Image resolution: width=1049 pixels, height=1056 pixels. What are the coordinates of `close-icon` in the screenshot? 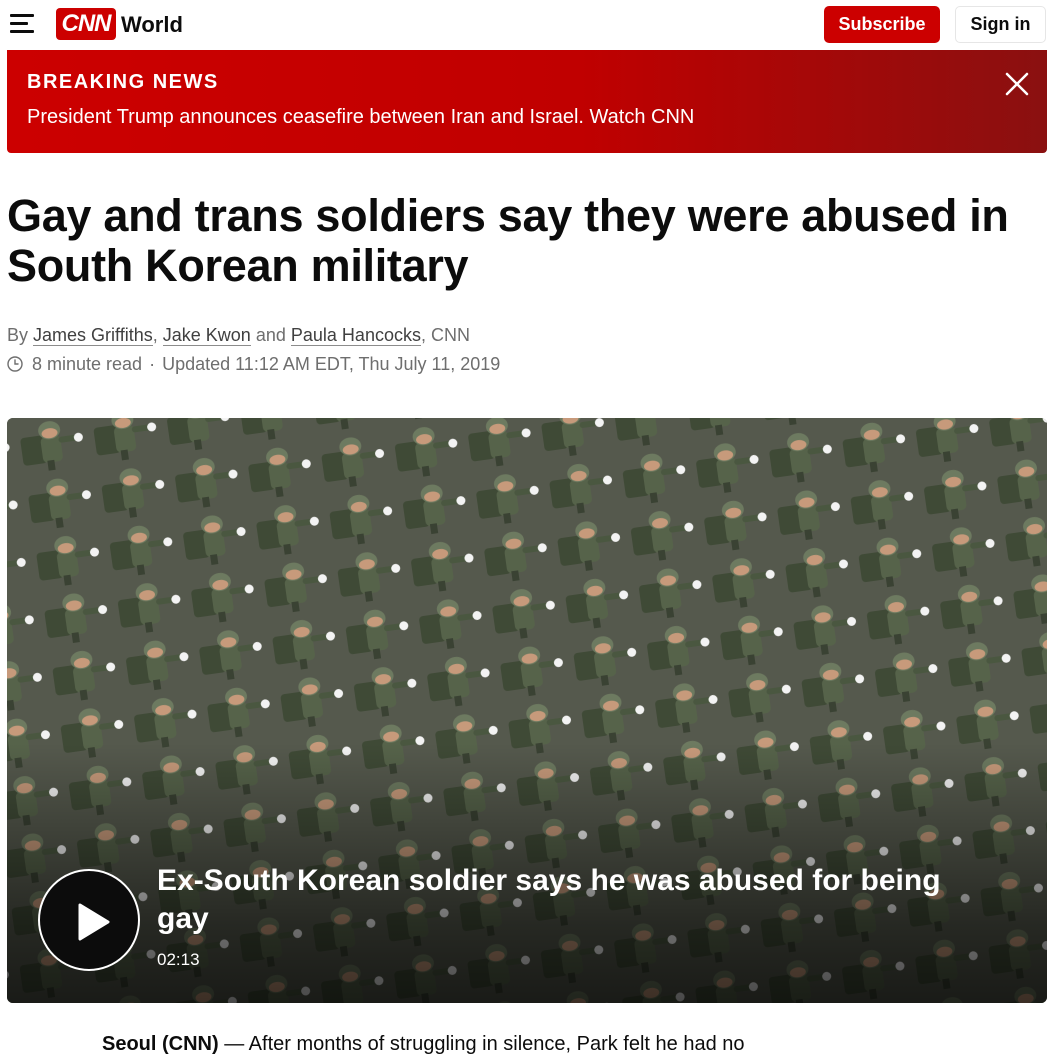 It's located at (1017, 84).